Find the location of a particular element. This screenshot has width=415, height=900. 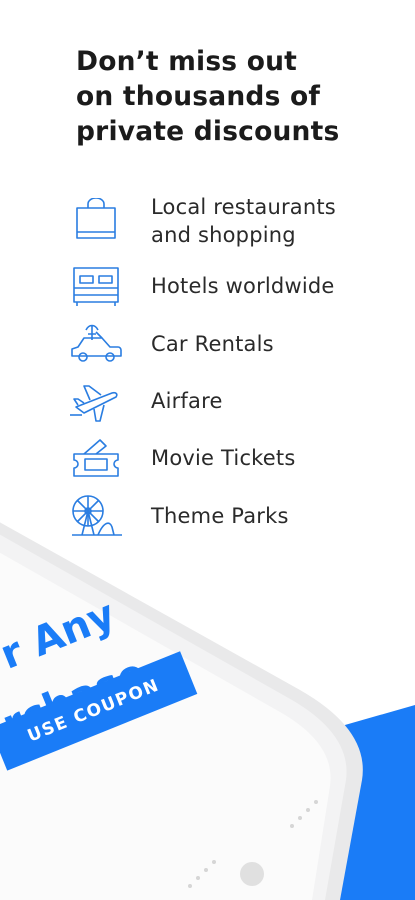

airplane-icon is located at coordinates (96, 401).